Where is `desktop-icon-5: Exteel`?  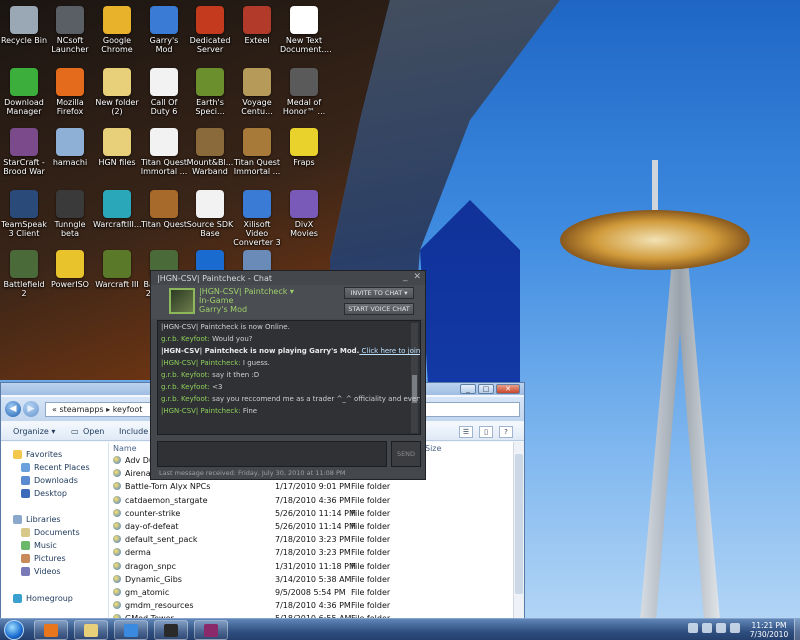
desktop-icon-5: Exteel is located at coordinates (257, 25).